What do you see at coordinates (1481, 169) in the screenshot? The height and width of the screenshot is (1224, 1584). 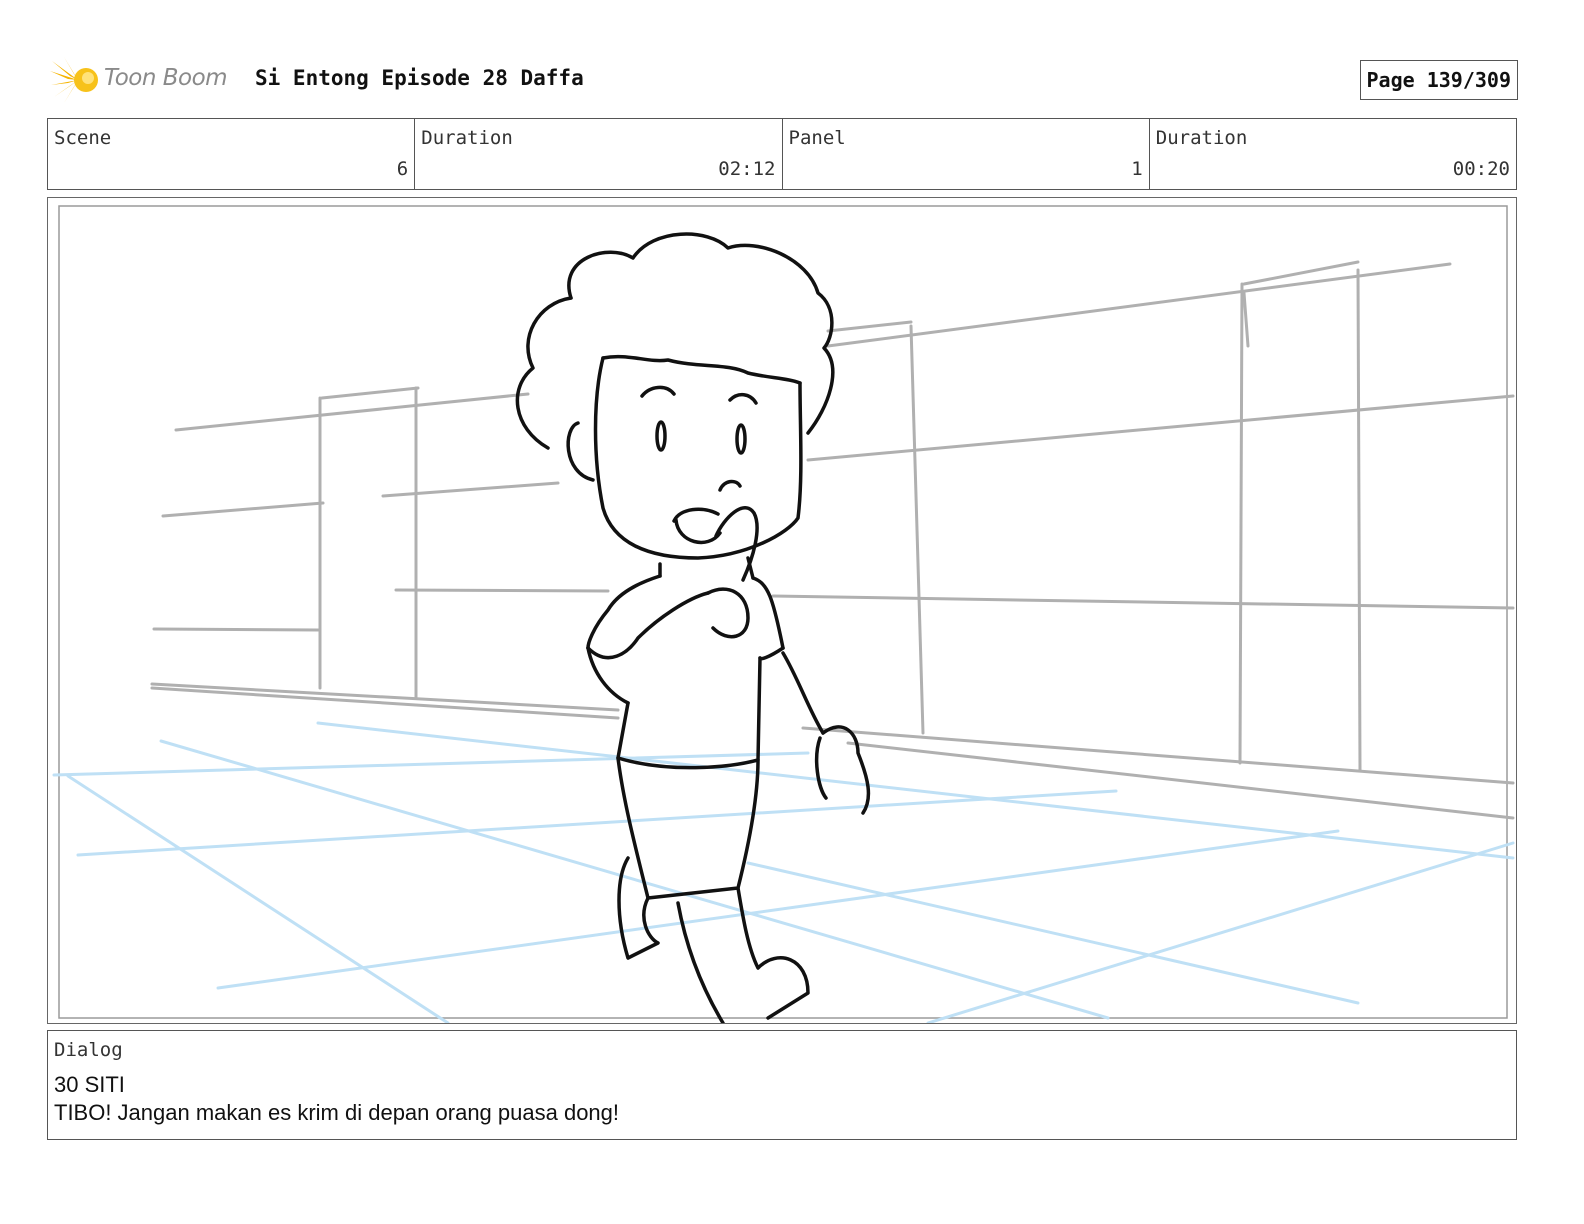 I see `panel-duration-value: 00:20` at bounding box center [1481, 169].